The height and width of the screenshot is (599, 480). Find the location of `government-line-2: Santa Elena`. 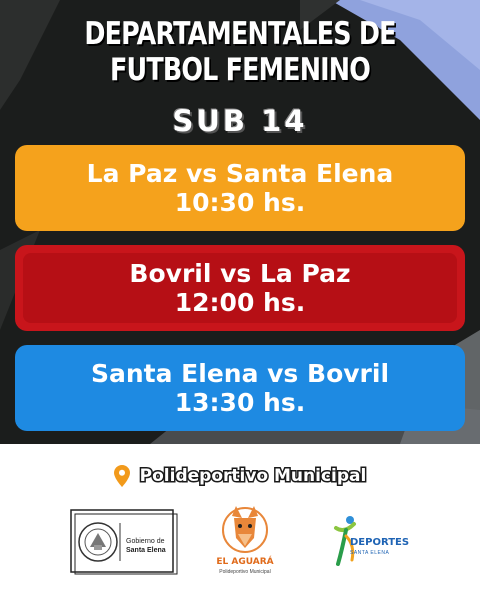

government-line-2: Santa Elena is located at coordinates (146, 550).